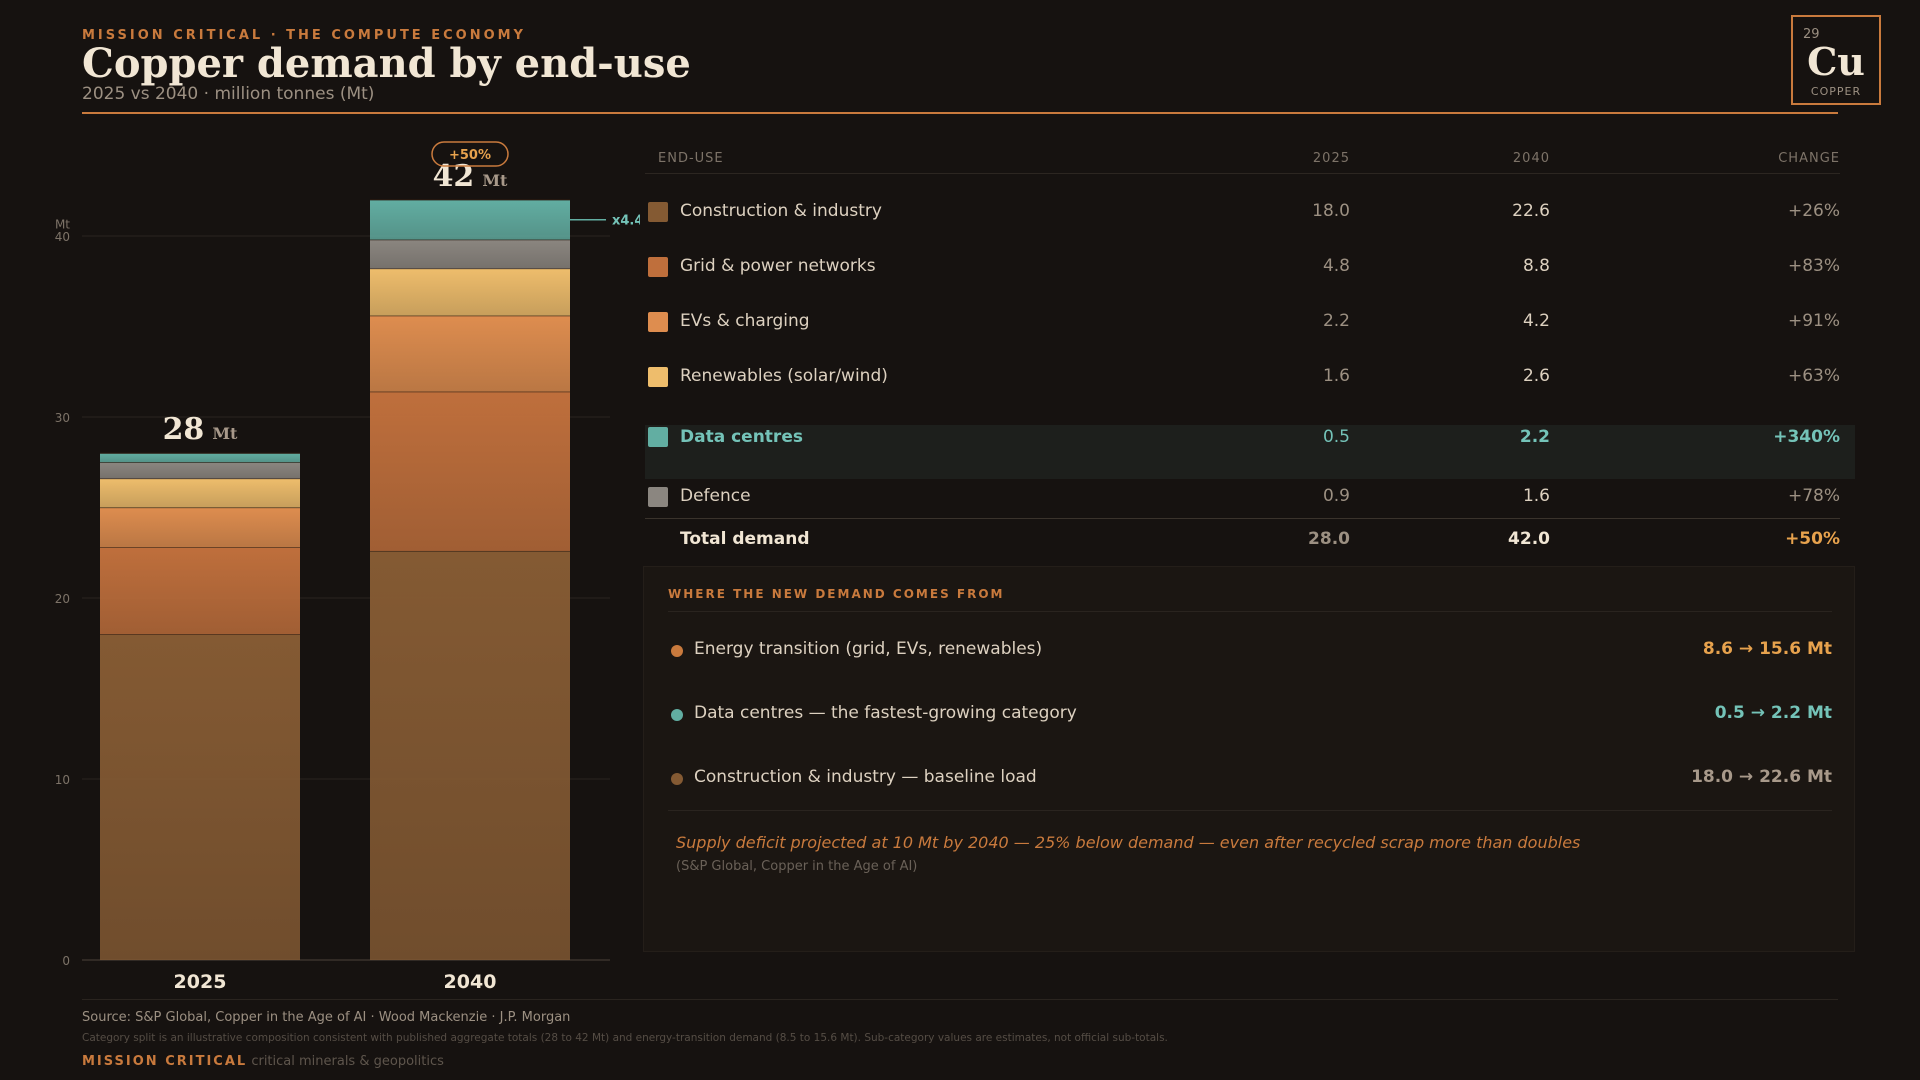 The height and width of the screenshot is (1080, 1920). Describe the element at coordinates (1531, 211) in the screenshot. I see `row-value-2040: 22.6` at that location.